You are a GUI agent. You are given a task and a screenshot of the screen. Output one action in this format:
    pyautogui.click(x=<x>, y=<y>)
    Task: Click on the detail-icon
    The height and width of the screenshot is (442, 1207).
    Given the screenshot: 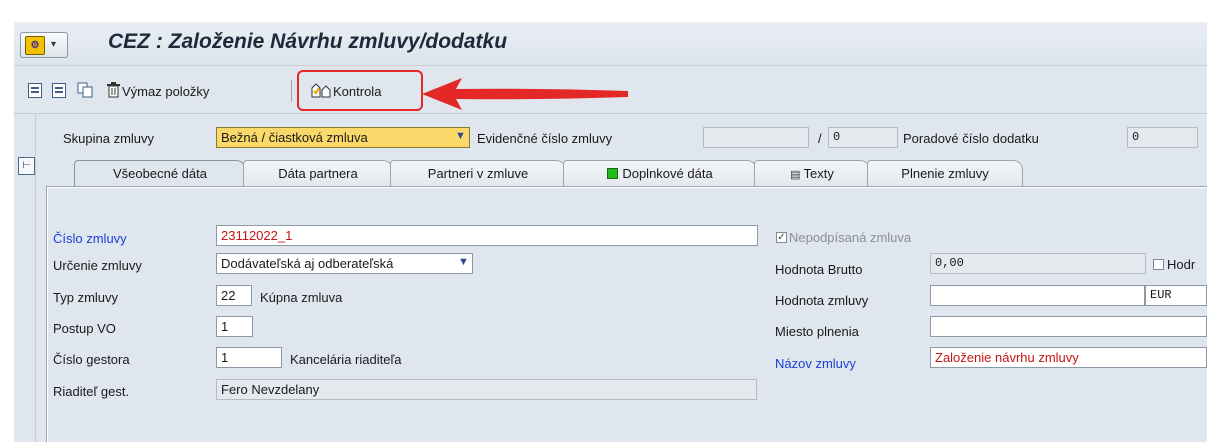 What is the action you would take?
    pyautogui.click(x=59, y=90)
    